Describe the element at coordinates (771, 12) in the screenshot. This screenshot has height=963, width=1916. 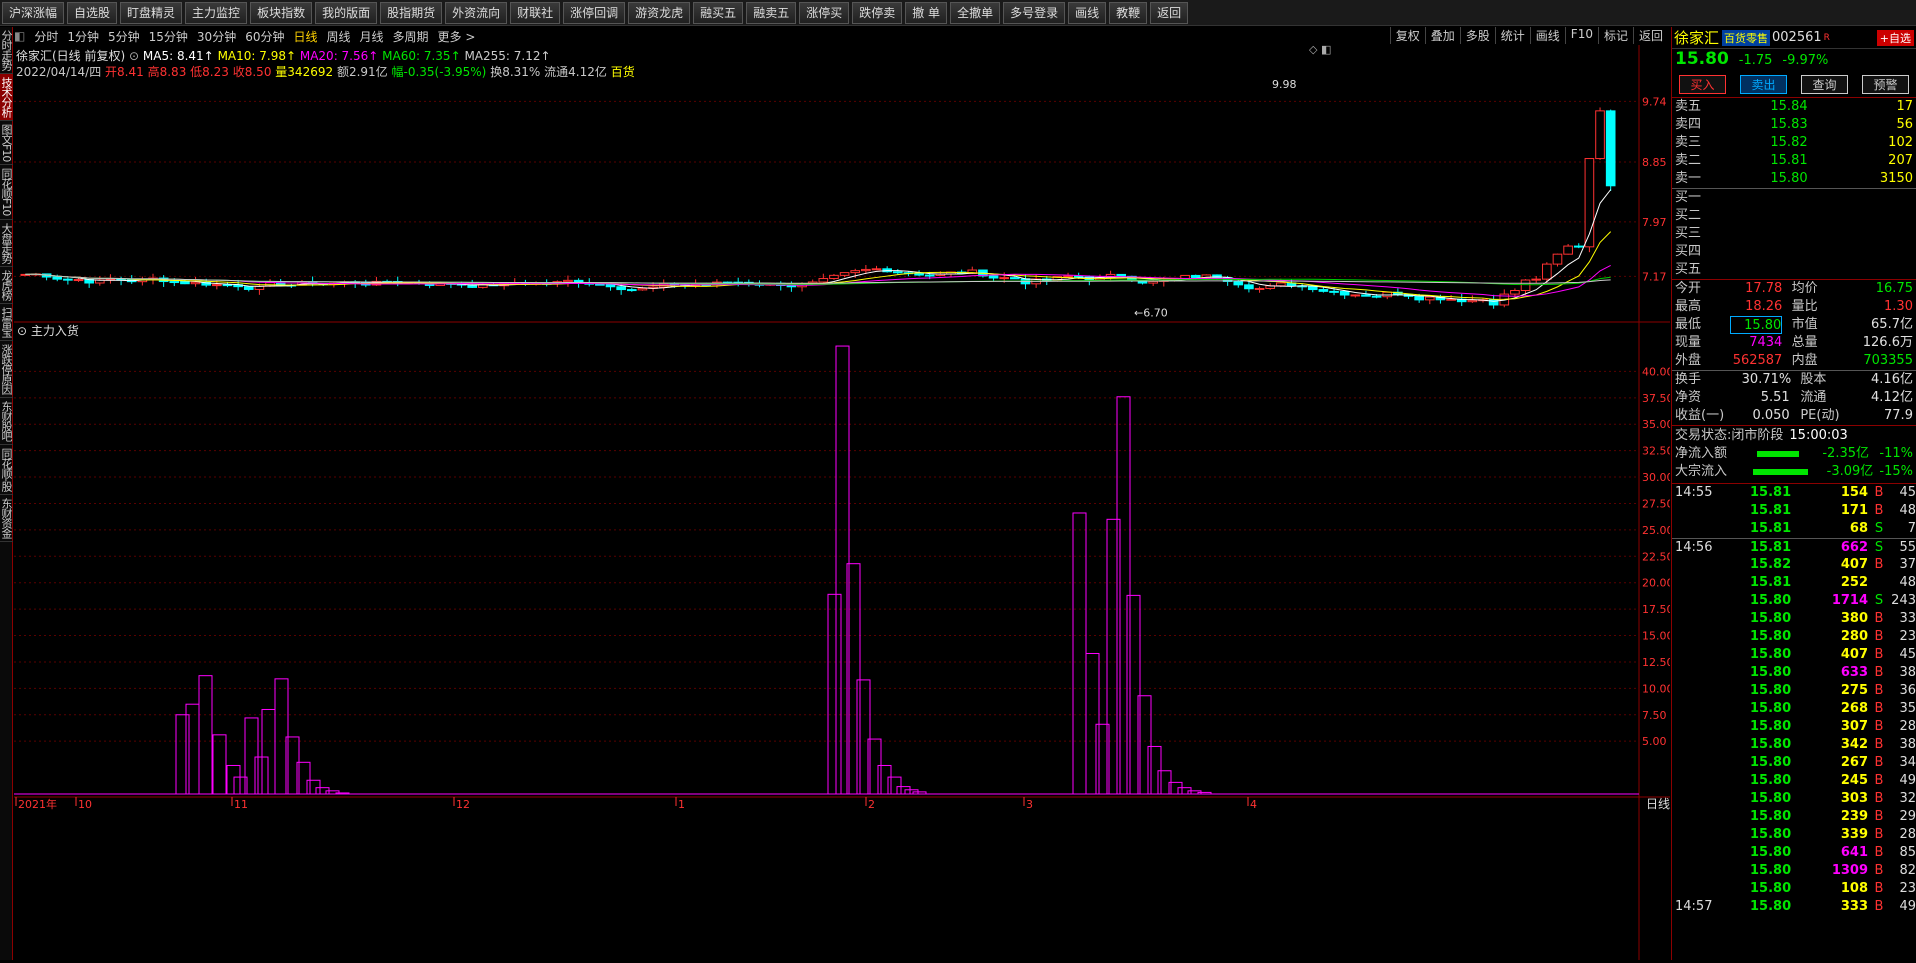
I see `toolbar-button-12: 融卖五` at that location.